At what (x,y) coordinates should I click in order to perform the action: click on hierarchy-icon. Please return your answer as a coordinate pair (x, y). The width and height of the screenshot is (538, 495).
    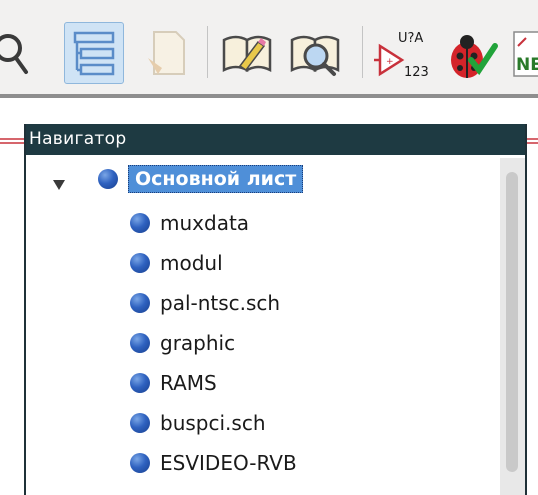
    Looking at the image, I should click on (94, 53).